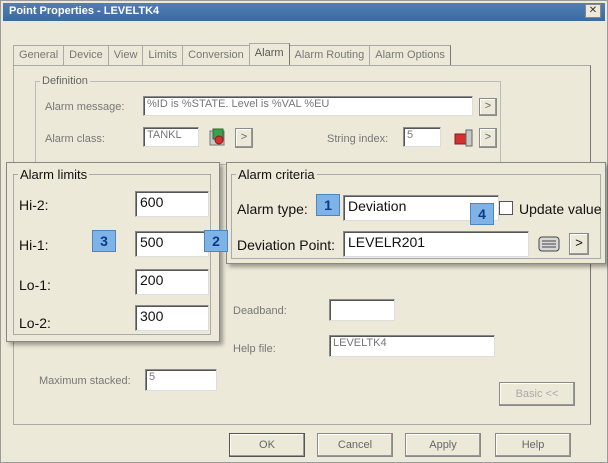  Describe the element at coordinates (328, 205) in the screenshot. I see `callout-badge-1: 1` at that location.